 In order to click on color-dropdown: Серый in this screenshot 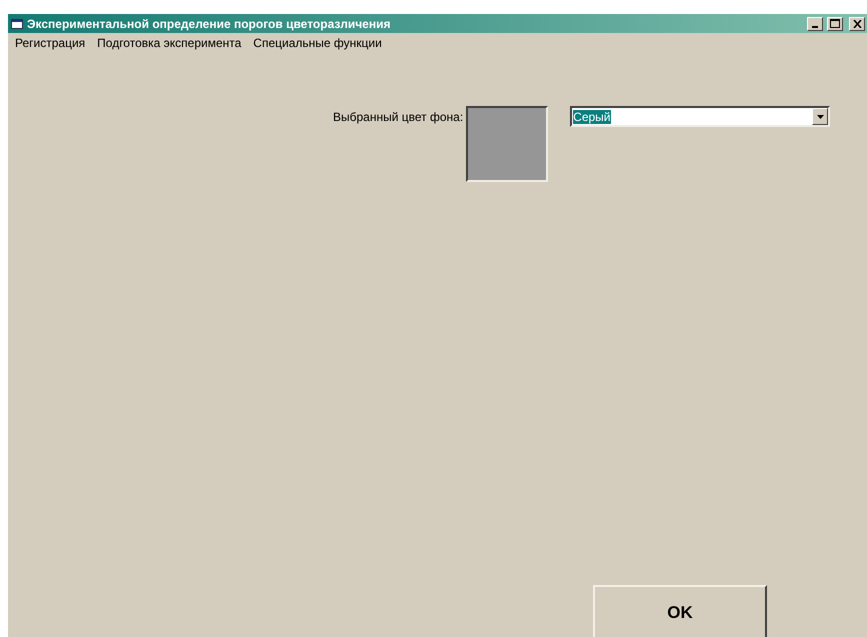, I will do `click(700, 116)`.